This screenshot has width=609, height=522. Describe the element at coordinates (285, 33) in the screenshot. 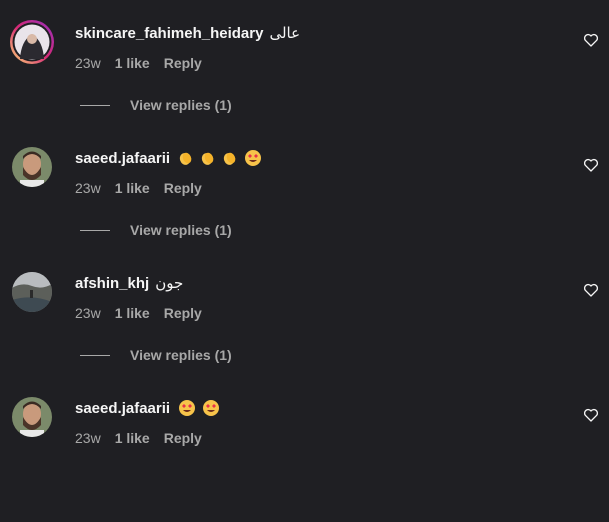

I see `comment-text: عالی` at that location.